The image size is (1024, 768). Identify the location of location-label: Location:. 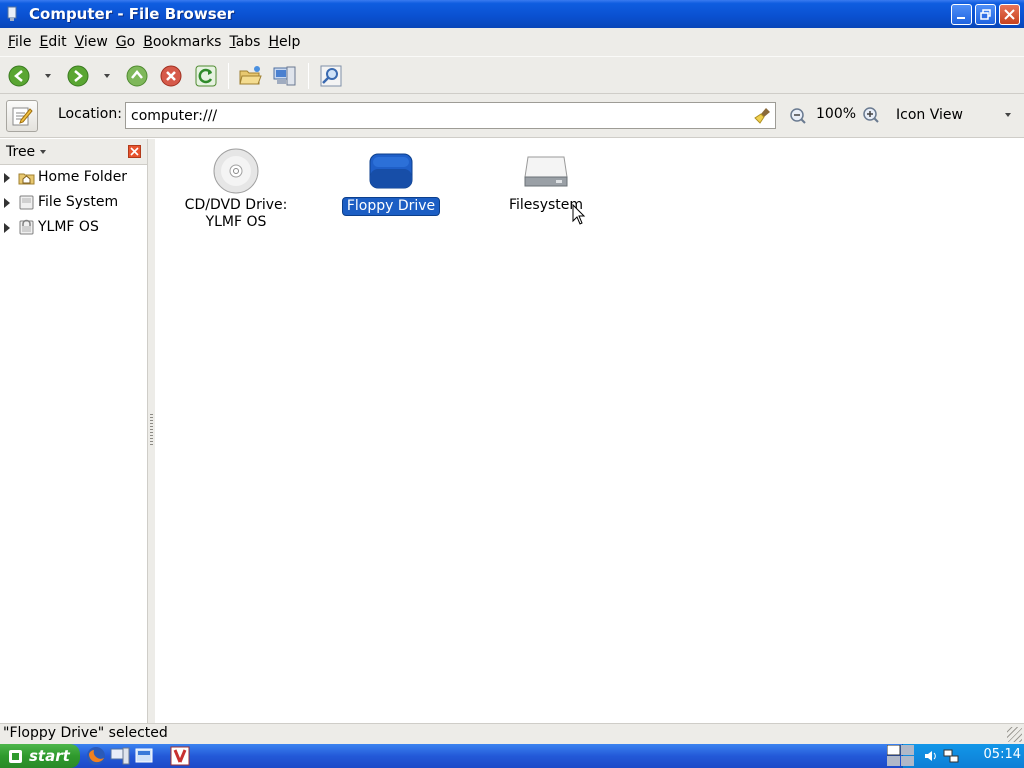
(90, 114).